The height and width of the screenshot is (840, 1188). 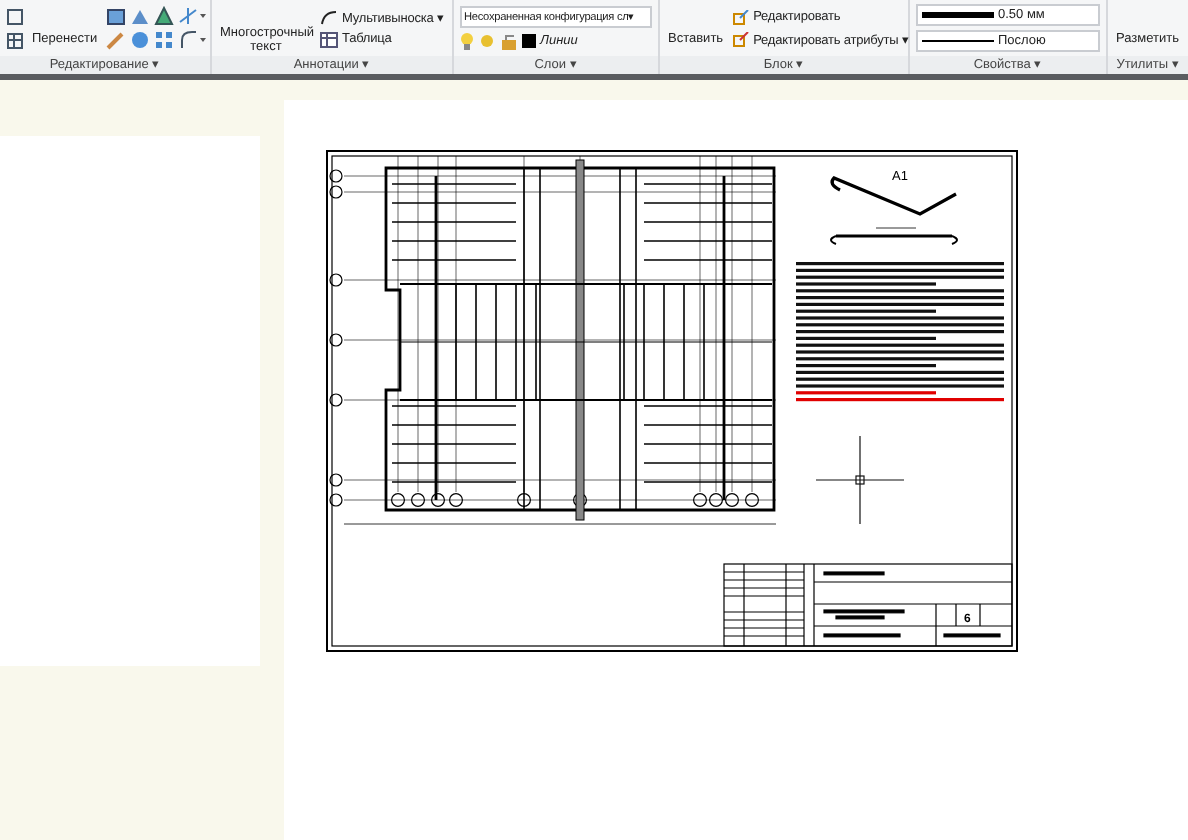 I want to click on color-swatch, so click(x=529, y=41).